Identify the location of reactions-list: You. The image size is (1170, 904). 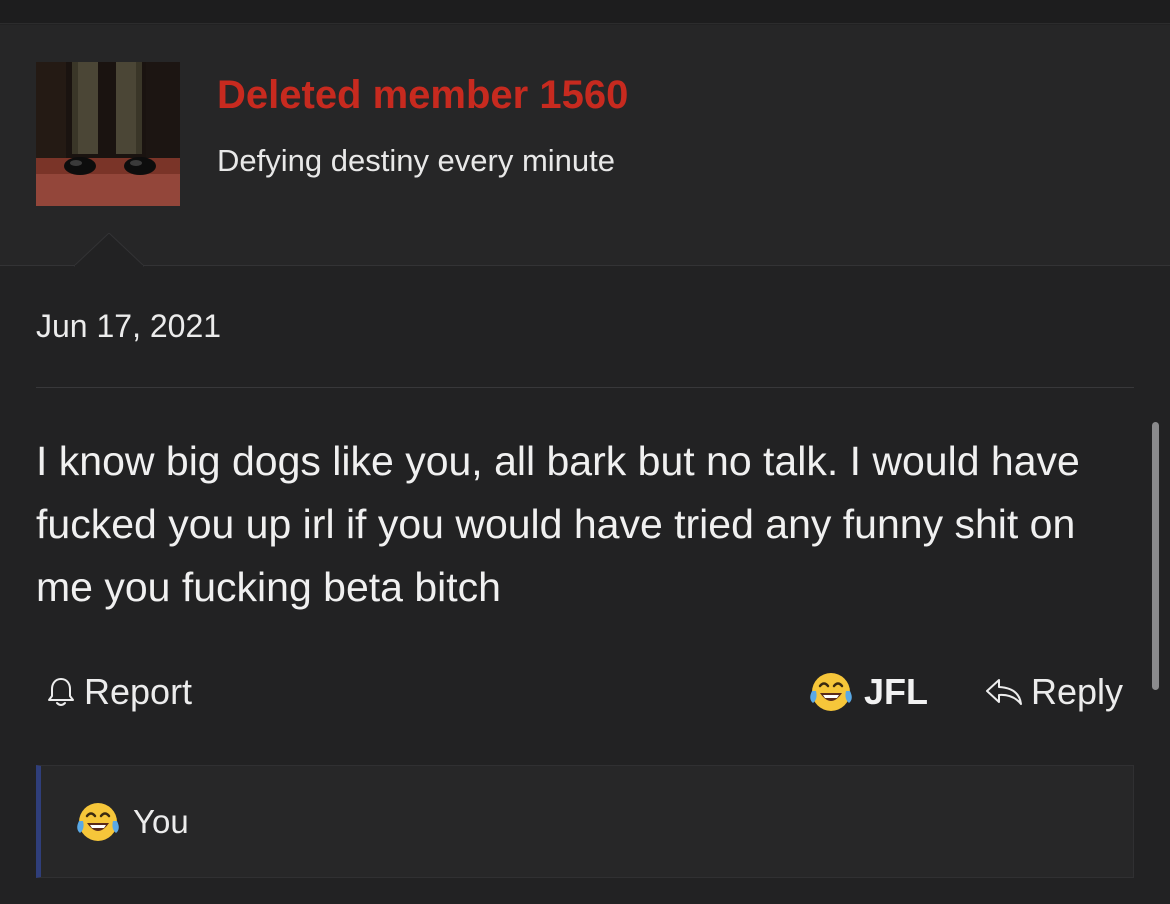
(132, 821).